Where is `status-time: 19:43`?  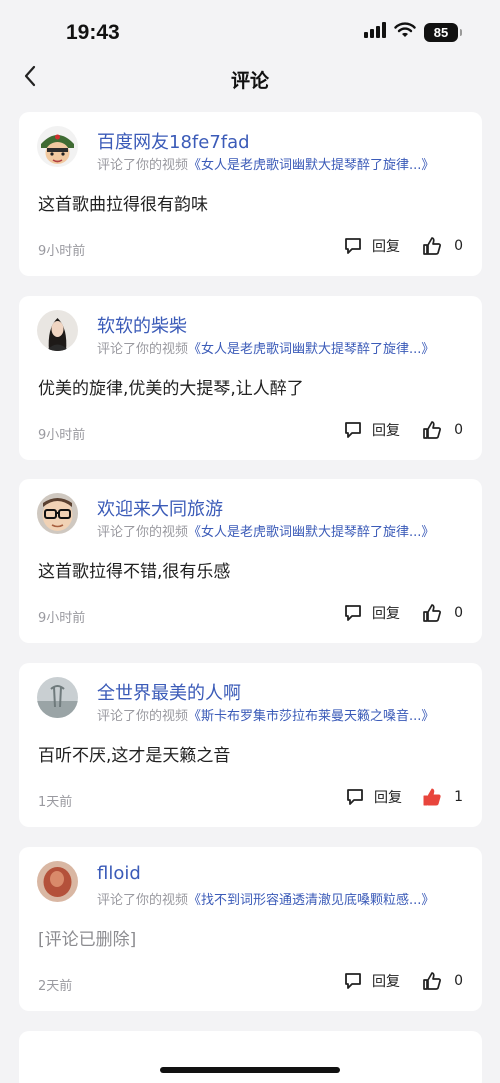
status-time: 19:43 is located at coordinates (93, 32).